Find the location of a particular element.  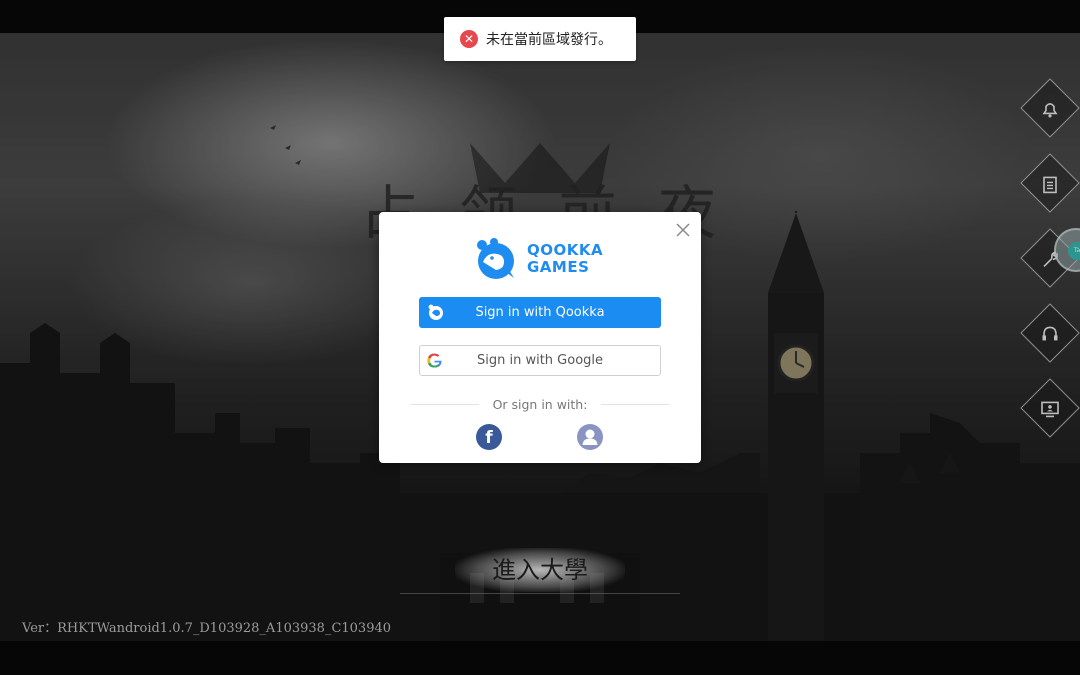

error-toast: ✕ 未在當前區域發行。 is located at coordinates (540, 39).